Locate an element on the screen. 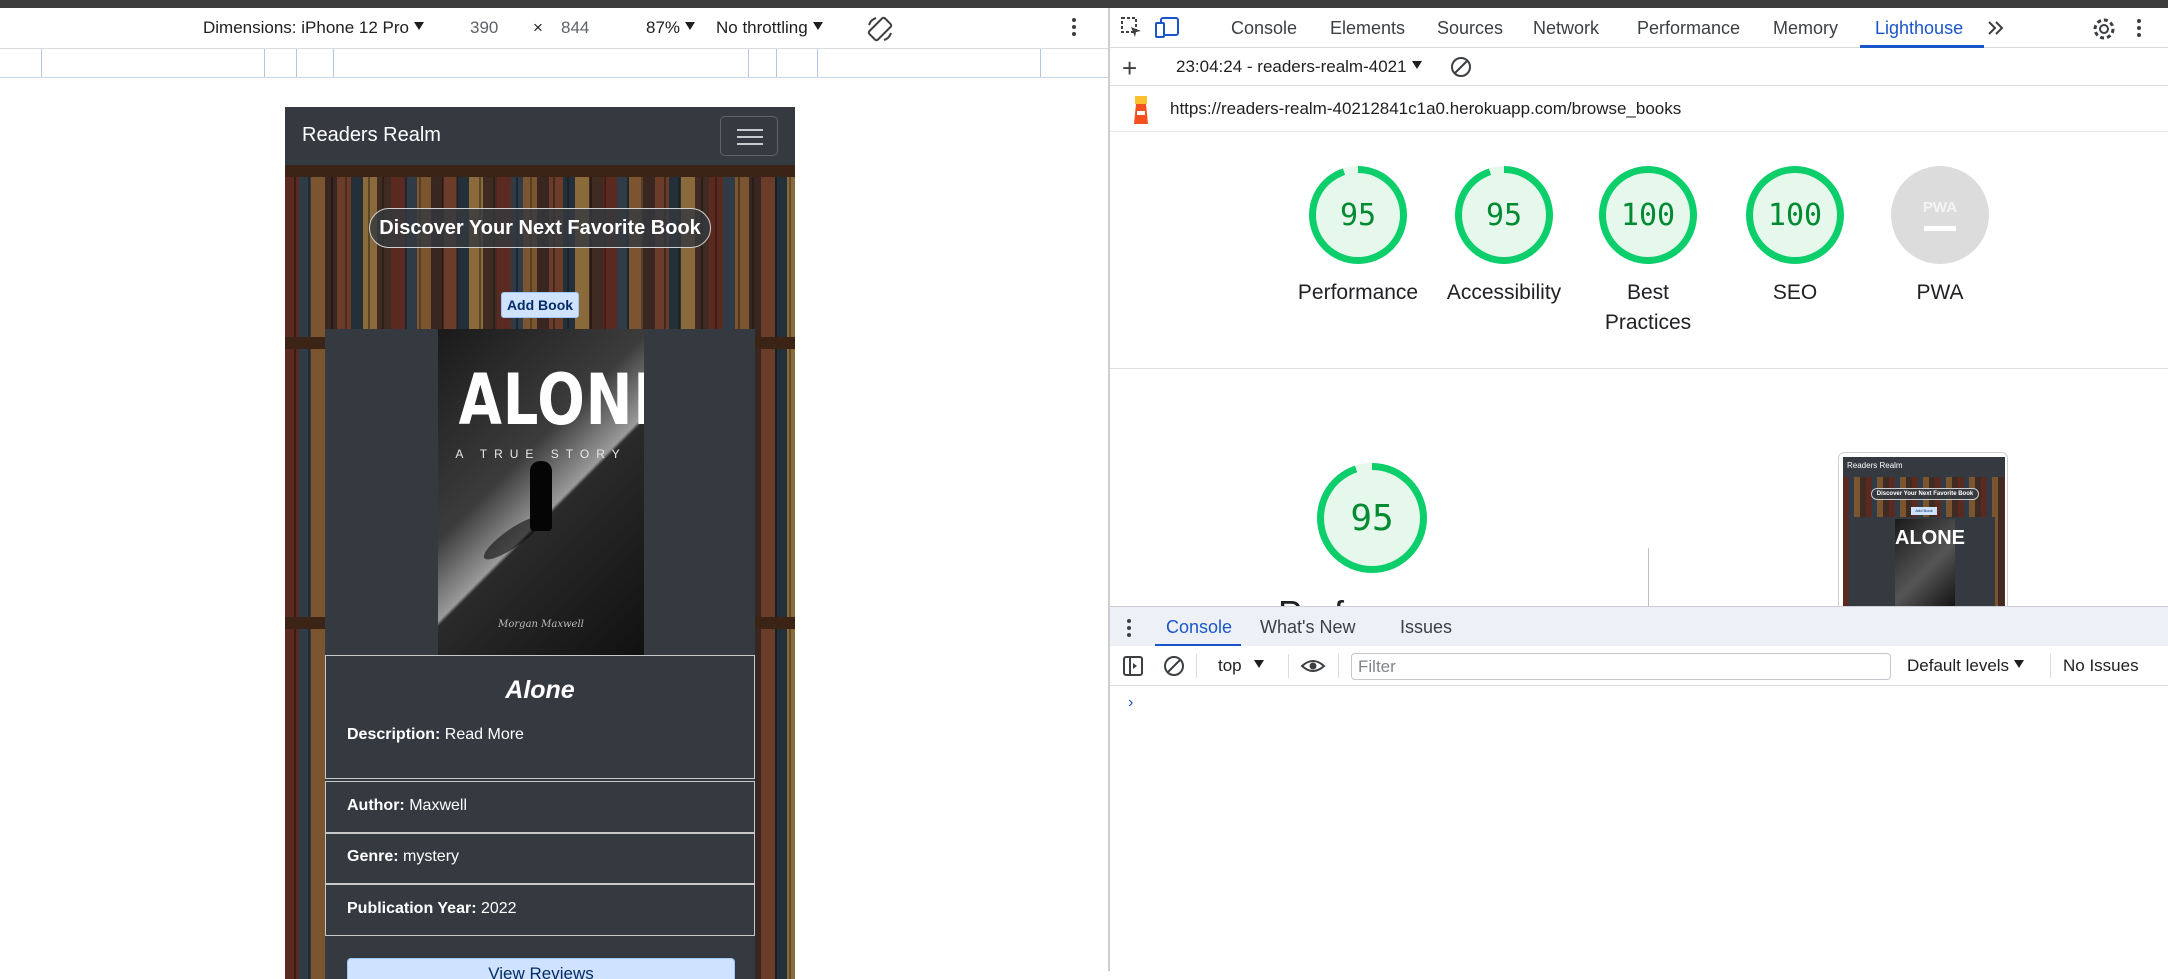 This screenshot has height=979, width=2168. tab-network: Network is located at coordinates (1566, 28).